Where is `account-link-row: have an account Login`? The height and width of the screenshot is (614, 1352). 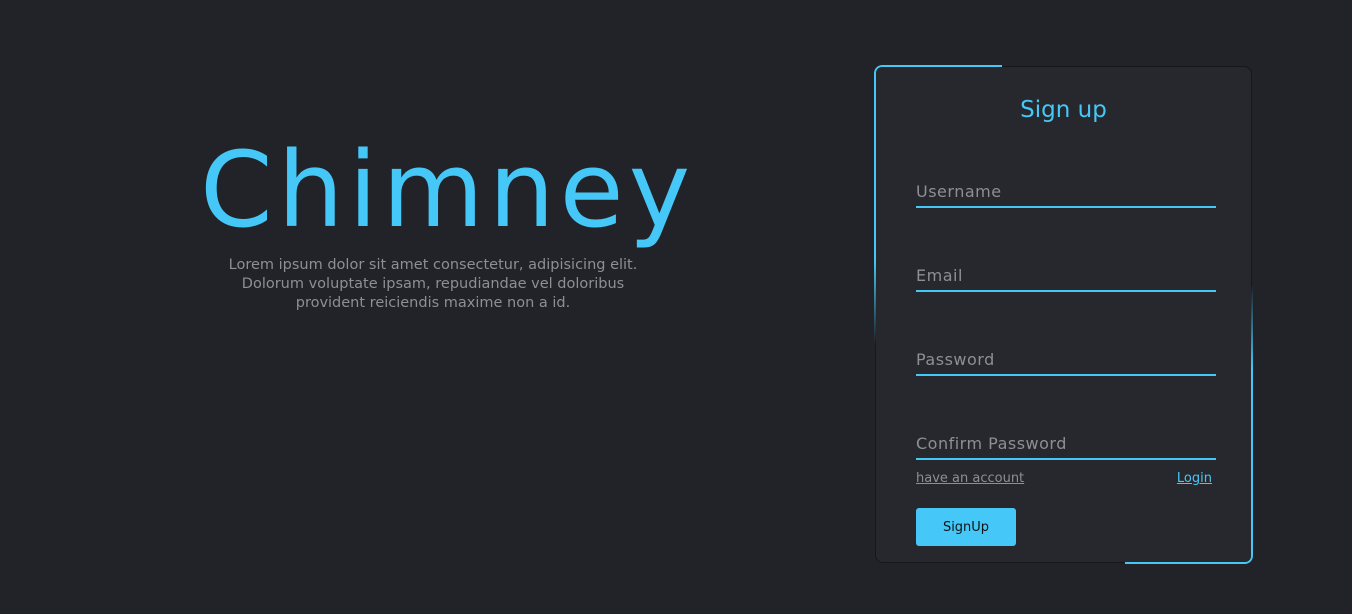
account-link-row: have an account Login is located at coordinates (1064, 480).